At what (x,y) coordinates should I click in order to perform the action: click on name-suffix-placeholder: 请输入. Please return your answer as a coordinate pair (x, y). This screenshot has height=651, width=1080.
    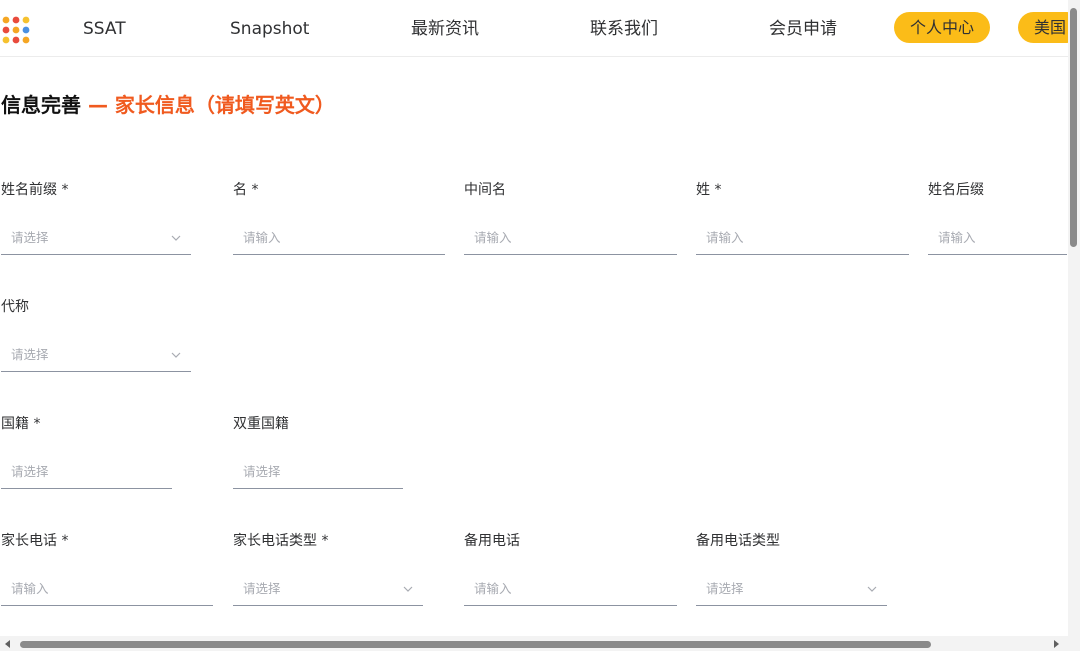
    Looking at the image, I should click on (957, 237).